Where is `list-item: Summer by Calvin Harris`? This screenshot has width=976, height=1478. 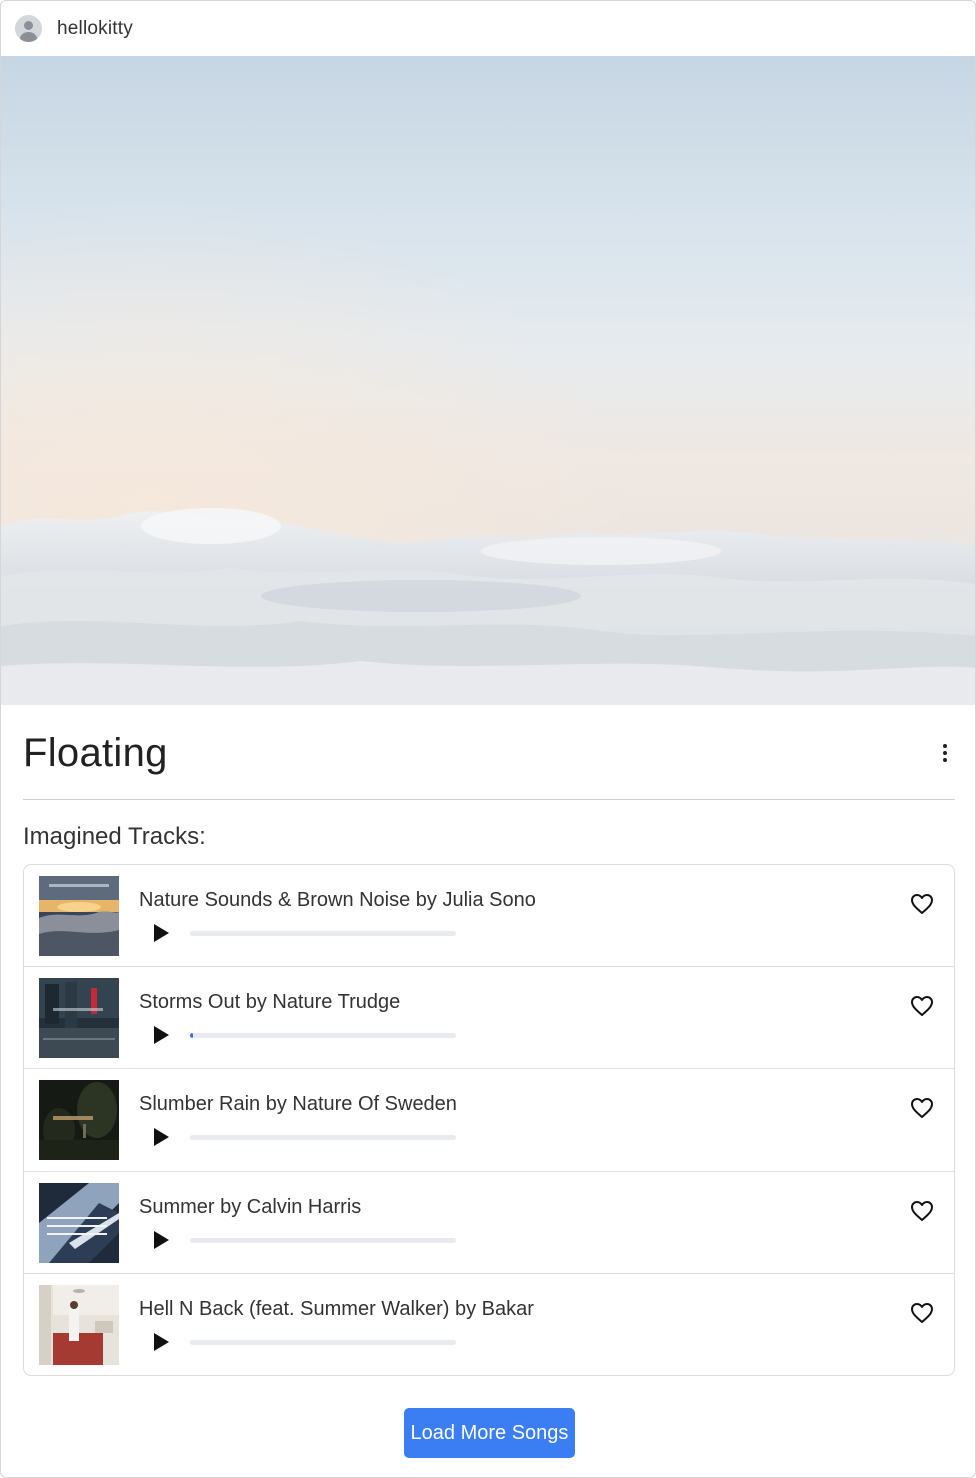 list-item: Summer by Calvin Harris is located at coordinates (489, 1223).